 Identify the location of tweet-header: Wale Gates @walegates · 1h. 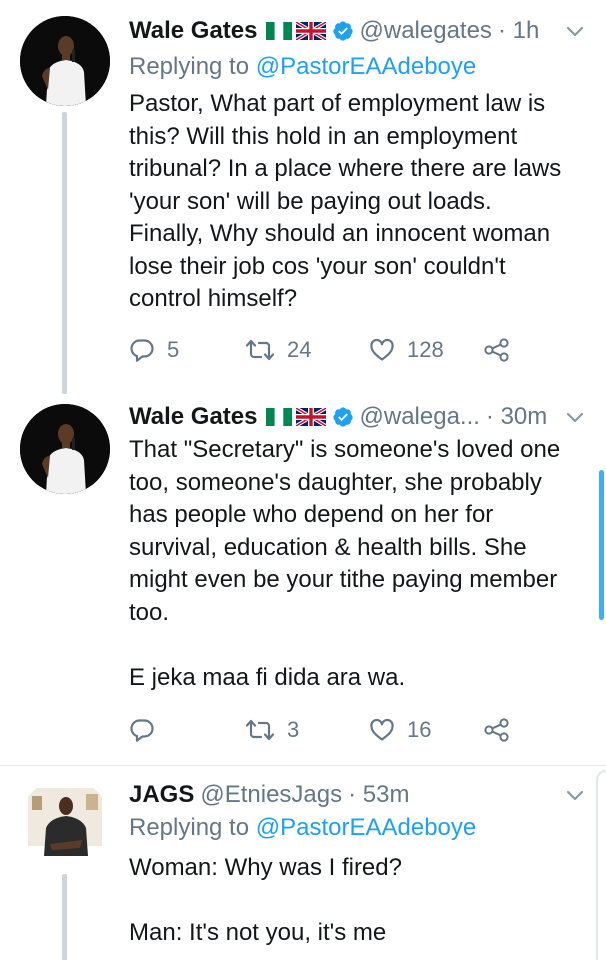
(334, 31).